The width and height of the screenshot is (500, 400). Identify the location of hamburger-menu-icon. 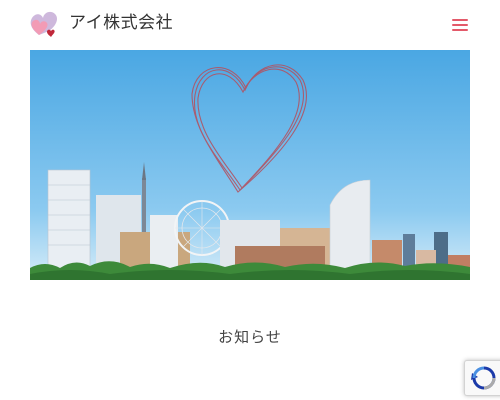
(461, 24).